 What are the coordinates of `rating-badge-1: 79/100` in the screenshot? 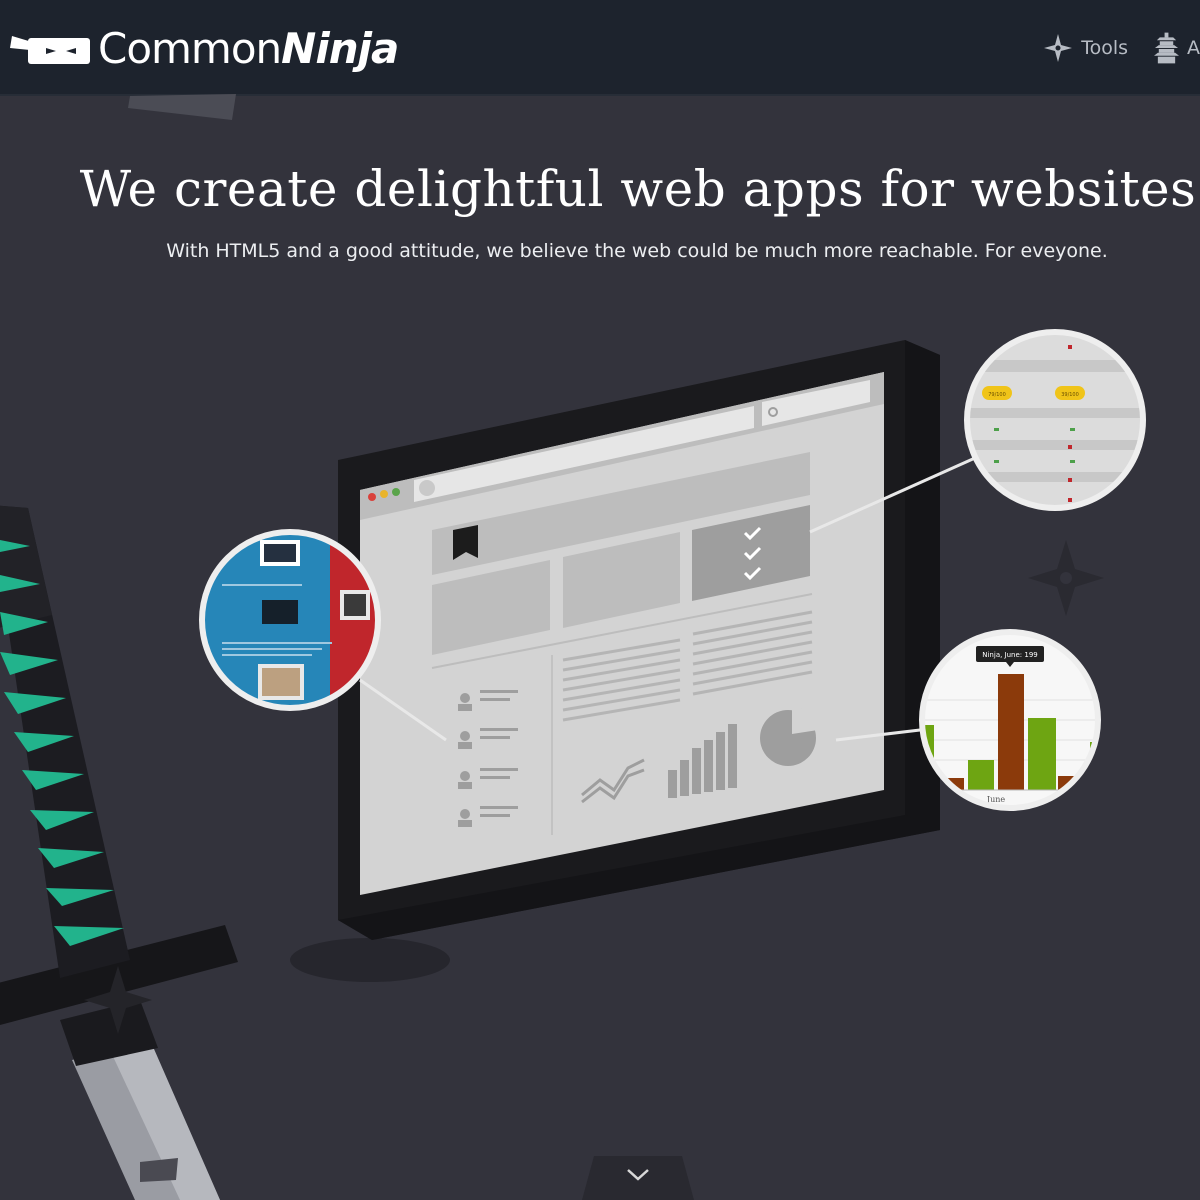 It's located at (997, 395).